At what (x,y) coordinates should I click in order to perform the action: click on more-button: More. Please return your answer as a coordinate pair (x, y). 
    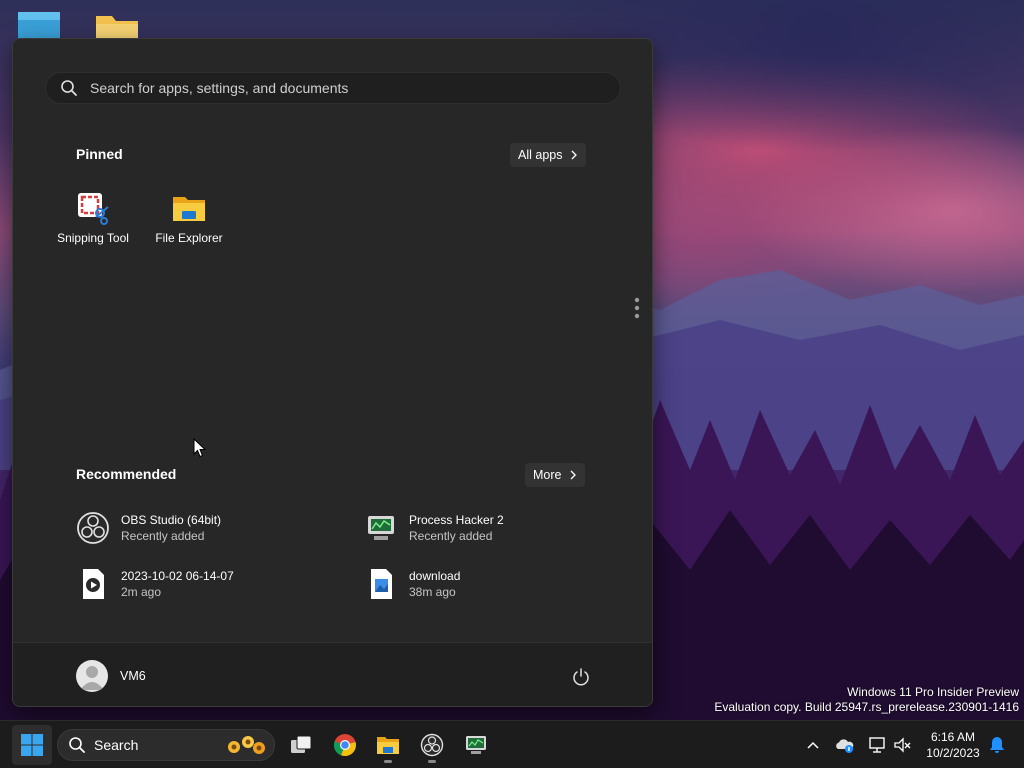
    Looking at the image, I should click on (555, 475).